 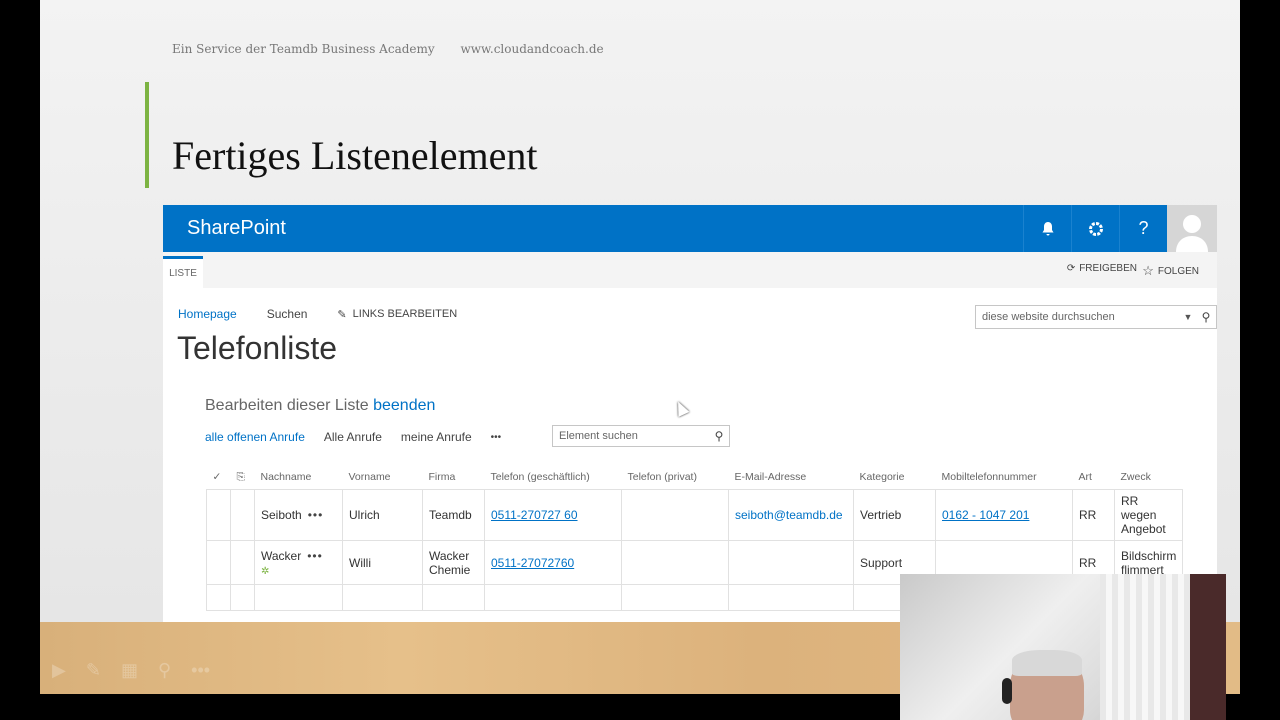 What do you see at coordinates (303, 49) in the screenshot?
I see `slide-header-left: Ein Service der Teamdb Business Academy` at bounding box center [303, 49].